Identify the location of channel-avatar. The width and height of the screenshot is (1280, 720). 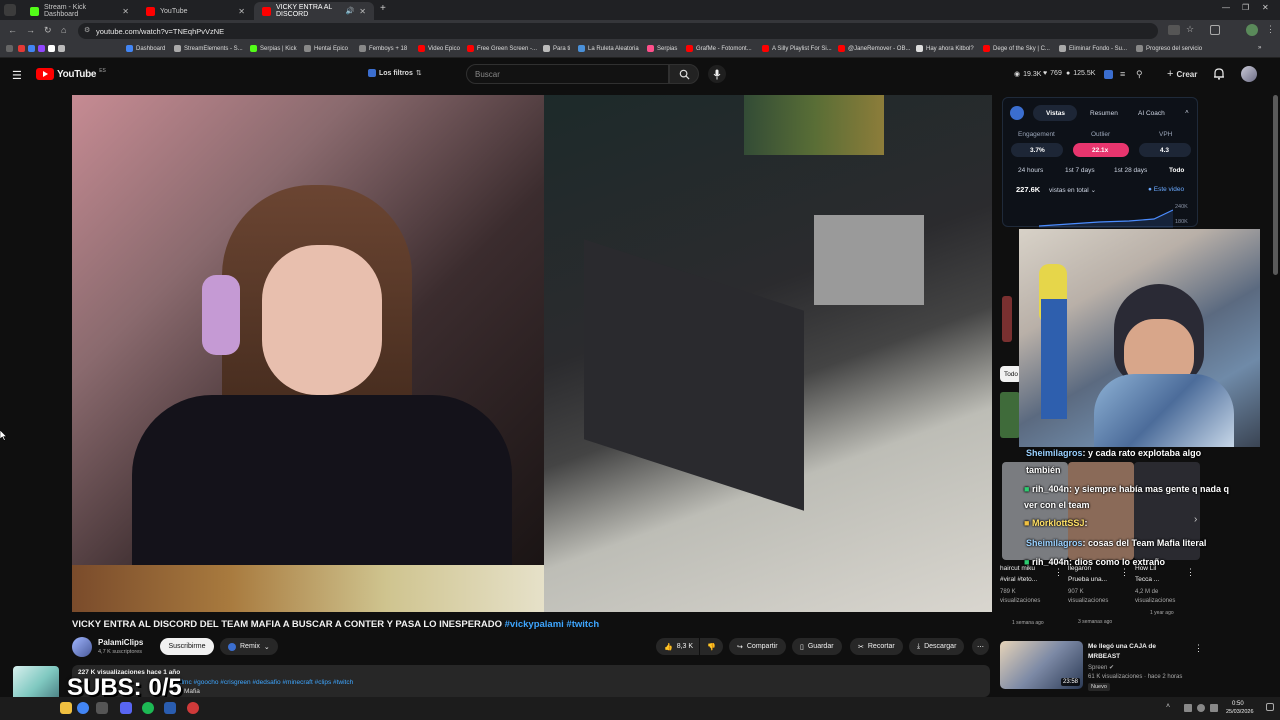
(82, 647).